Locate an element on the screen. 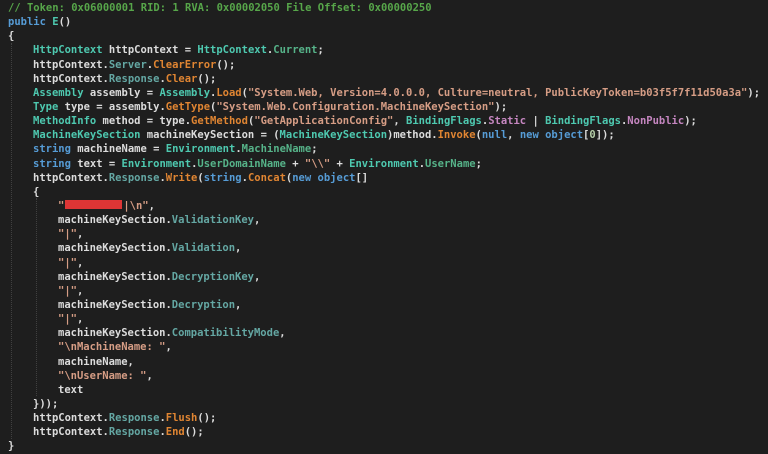 The image size is (768, 454). type-token: HttpContext is located at coordinates (232, 50).